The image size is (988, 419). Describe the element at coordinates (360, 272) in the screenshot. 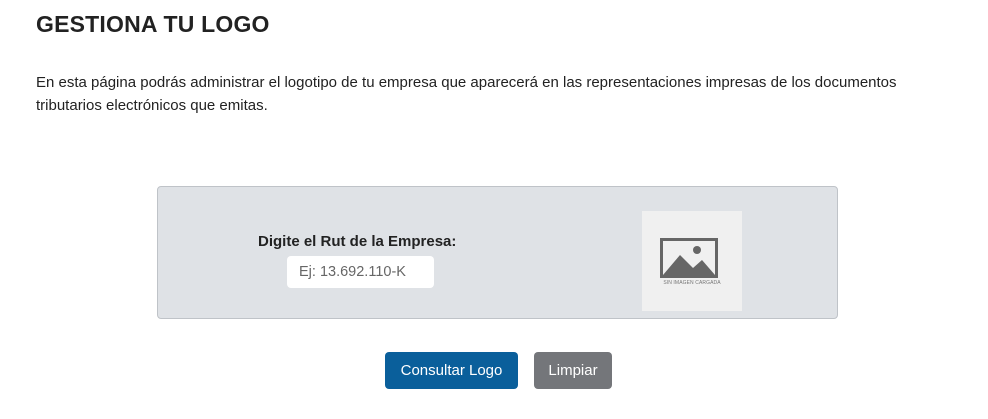

I see `rut-input` at that location.